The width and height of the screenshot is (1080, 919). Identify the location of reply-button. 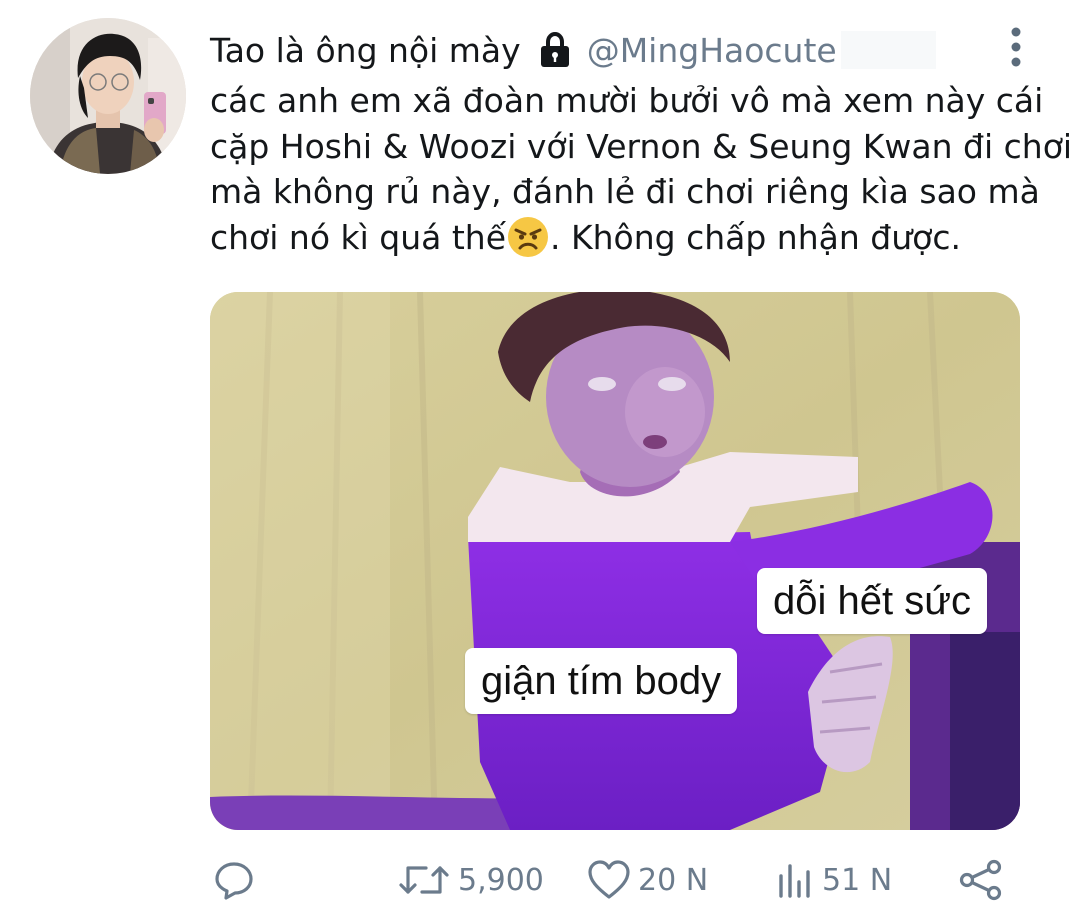
(237, 880).